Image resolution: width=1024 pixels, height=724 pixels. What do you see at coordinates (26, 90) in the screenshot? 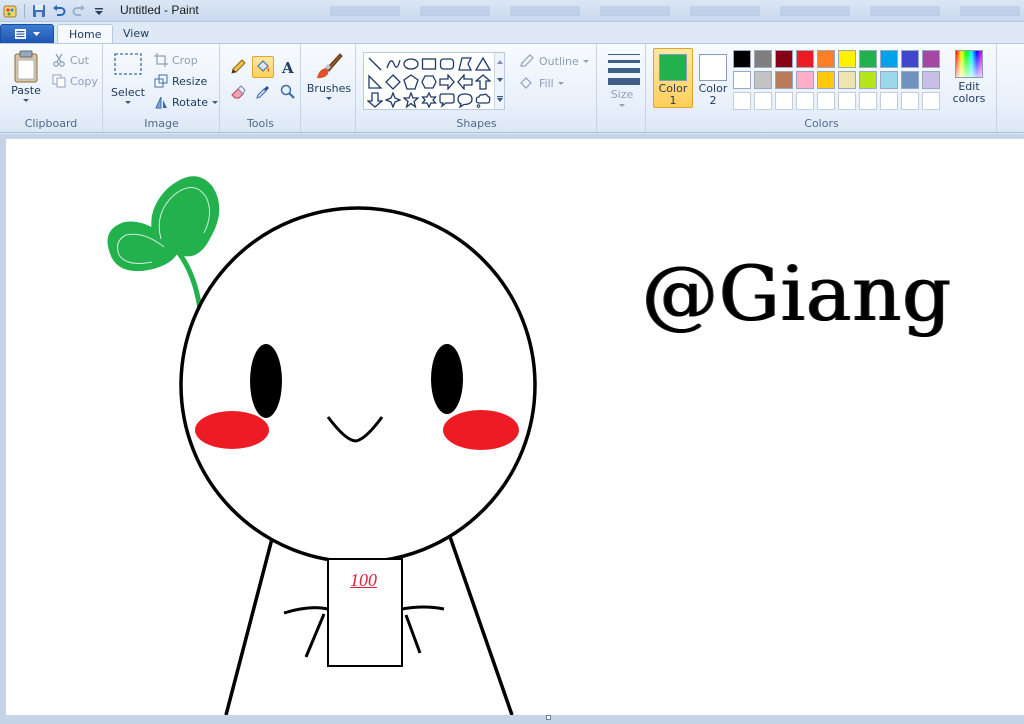
I see `paste-label: Paste` at bounding box center [26, 90].